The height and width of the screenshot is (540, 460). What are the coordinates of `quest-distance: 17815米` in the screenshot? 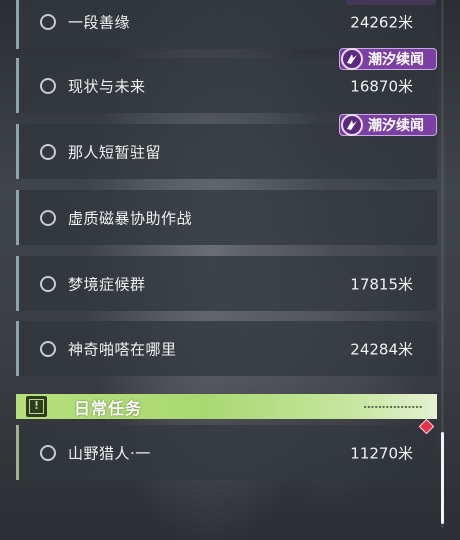 It's located at (381, 284).